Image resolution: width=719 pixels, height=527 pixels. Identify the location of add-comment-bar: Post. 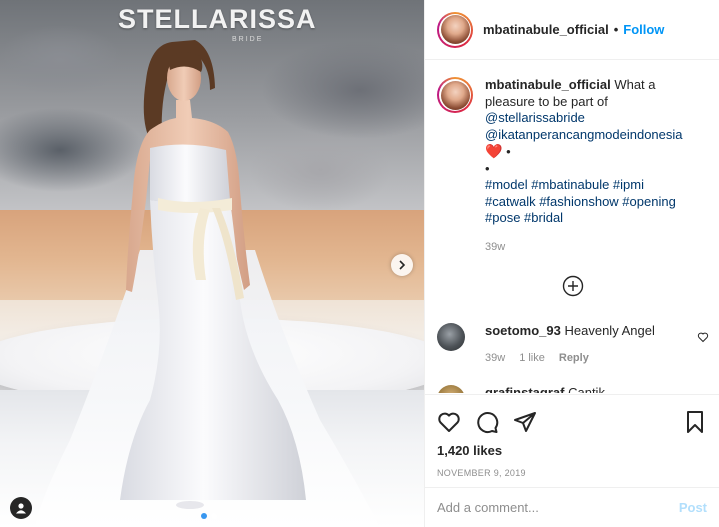
(572, 507).